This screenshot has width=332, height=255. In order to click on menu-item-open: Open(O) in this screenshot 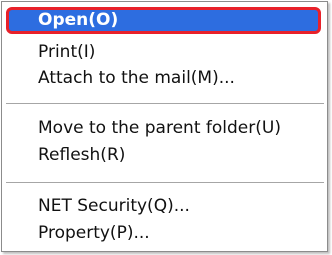, I will do `click(163, 20)`.